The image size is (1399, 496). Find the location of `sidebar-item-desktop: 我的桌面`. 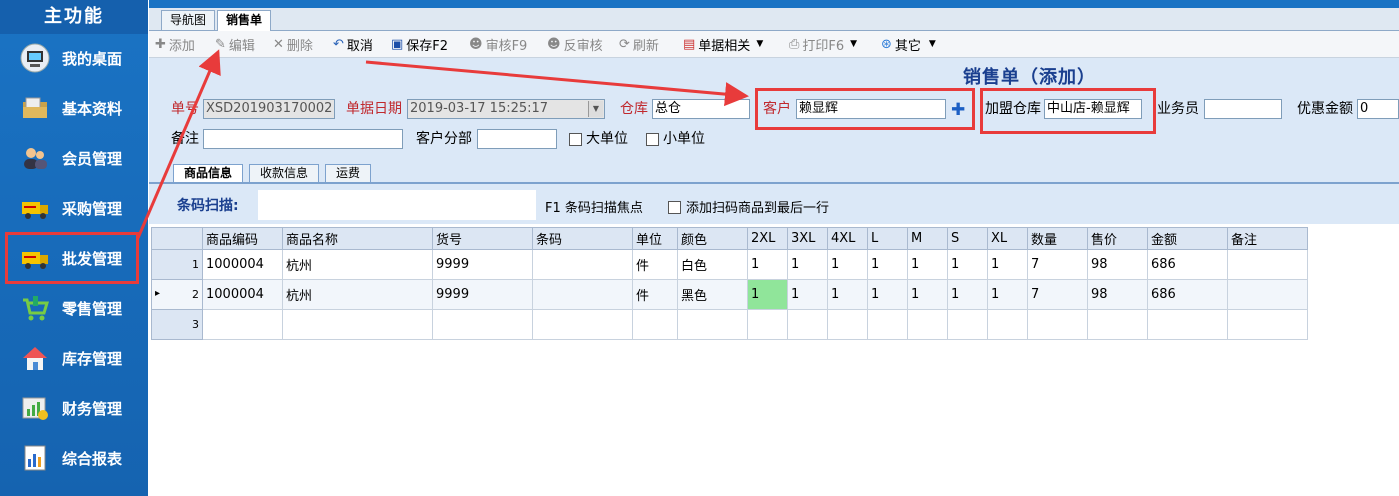

sidebar-item-desktop: 我的桌面 is located at coordinates (74, 58).